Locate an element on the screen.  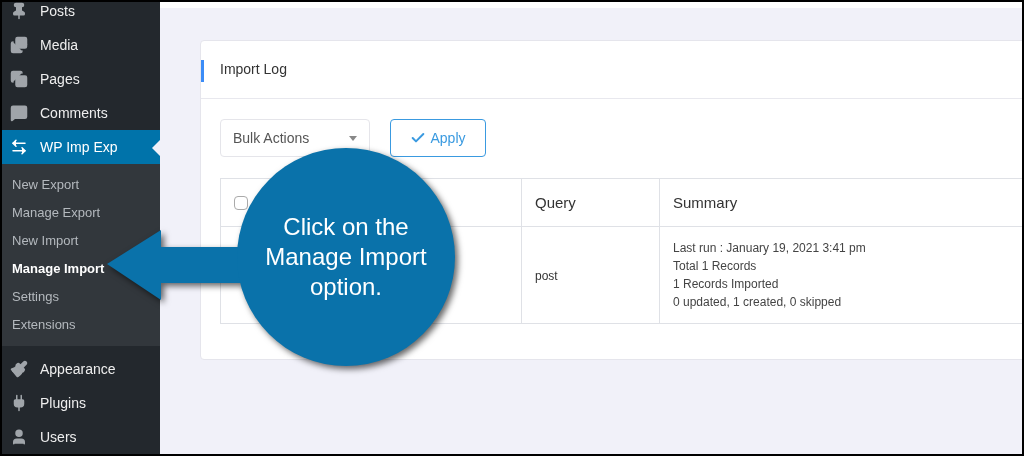
pushpin-icon is located at coordinates (19, 11).